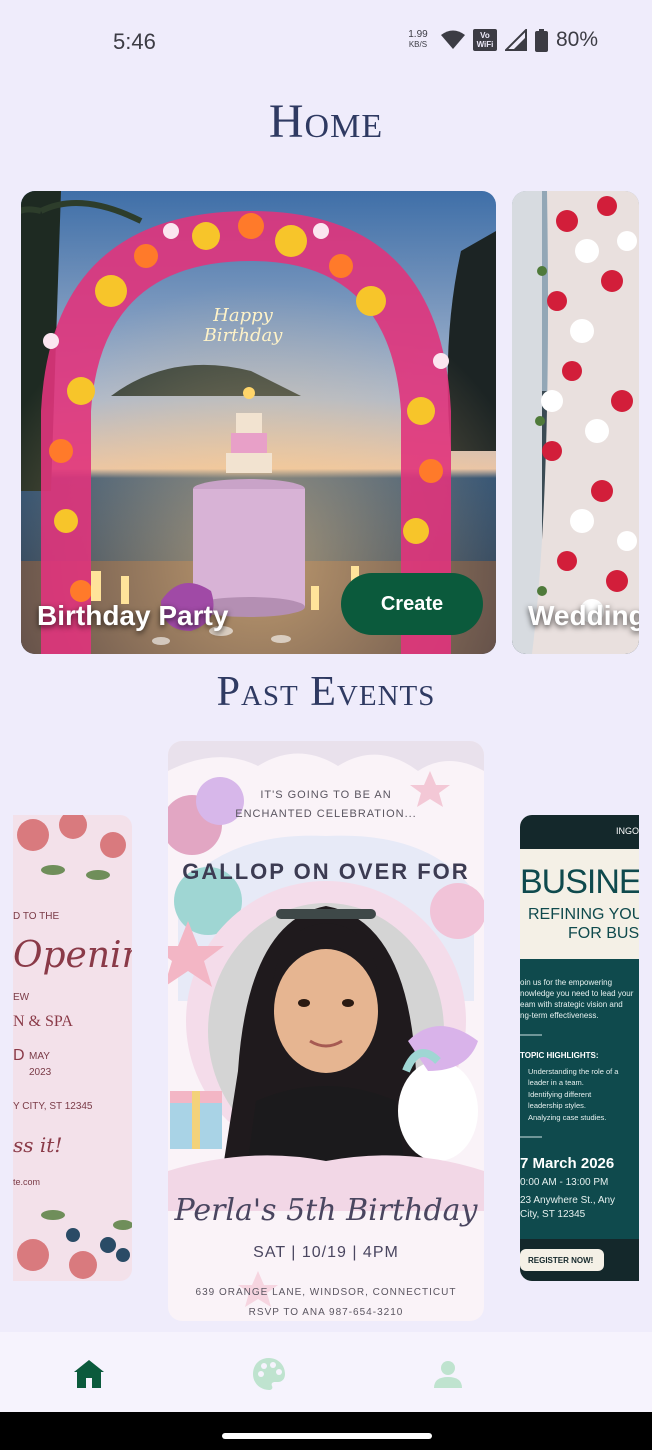  I want to click on spa-tagline: ss it!, so click(38, 1145).